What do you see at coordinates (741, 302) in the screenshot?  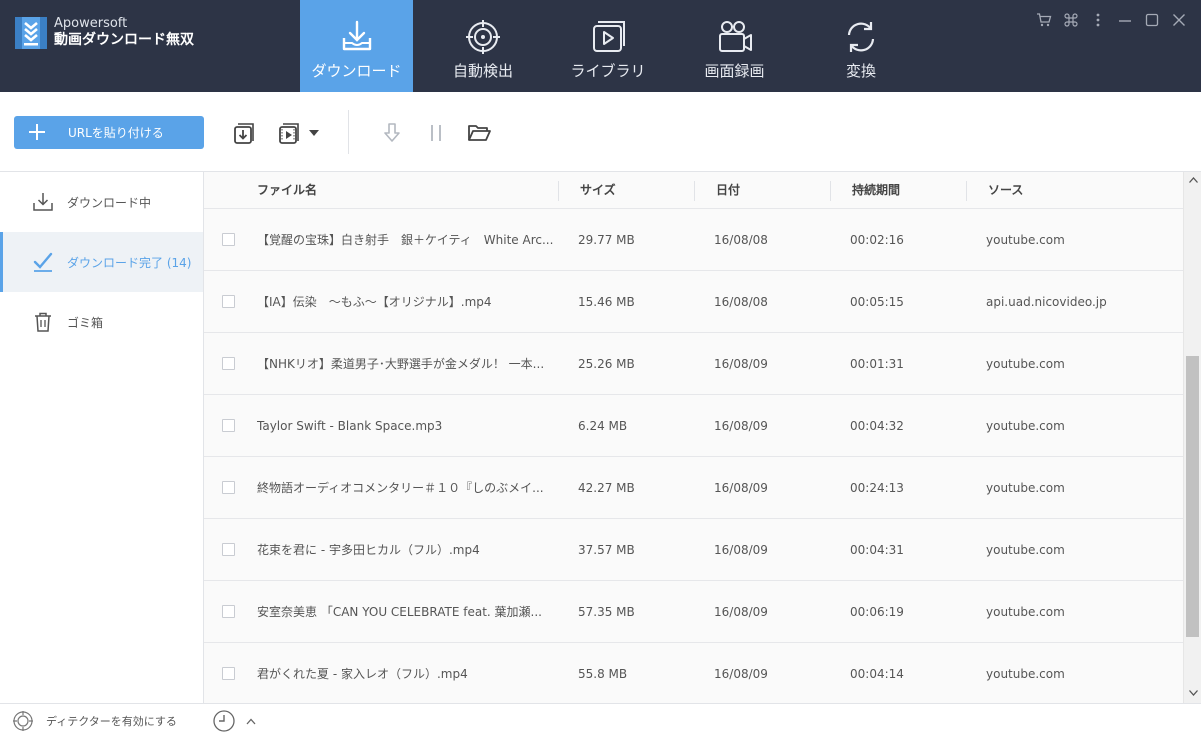 I see `cell-date: 16/08/08` at bounding box center [741, 302].